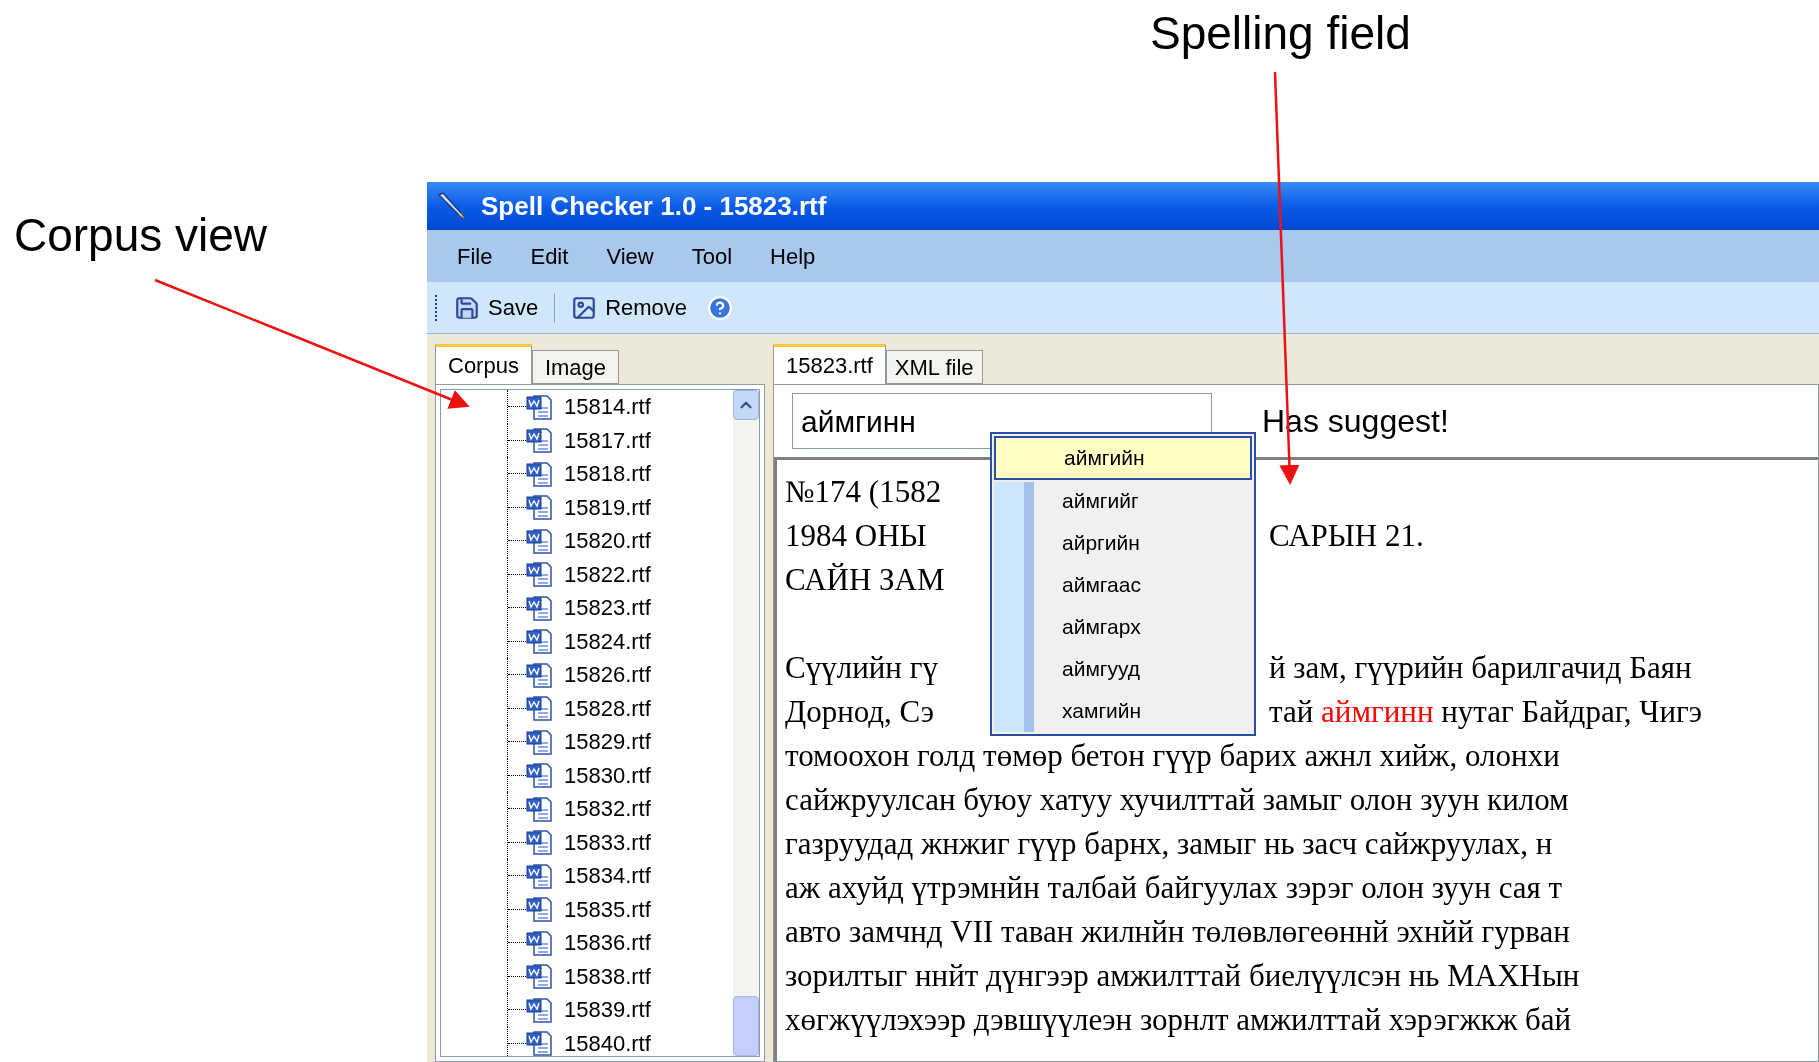  What do you see at coordinates (475, 256) in the screenshot?
I see `menu-item: File` at bounding box center [475, 256].